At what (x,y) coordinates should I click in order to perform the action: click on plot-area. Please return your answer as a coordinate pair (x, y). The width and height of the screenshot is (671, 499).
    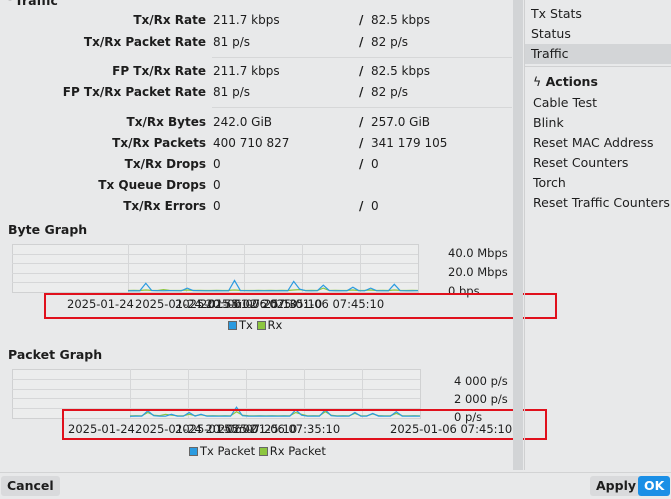
    Looking at the image, I should click on (215, 268).